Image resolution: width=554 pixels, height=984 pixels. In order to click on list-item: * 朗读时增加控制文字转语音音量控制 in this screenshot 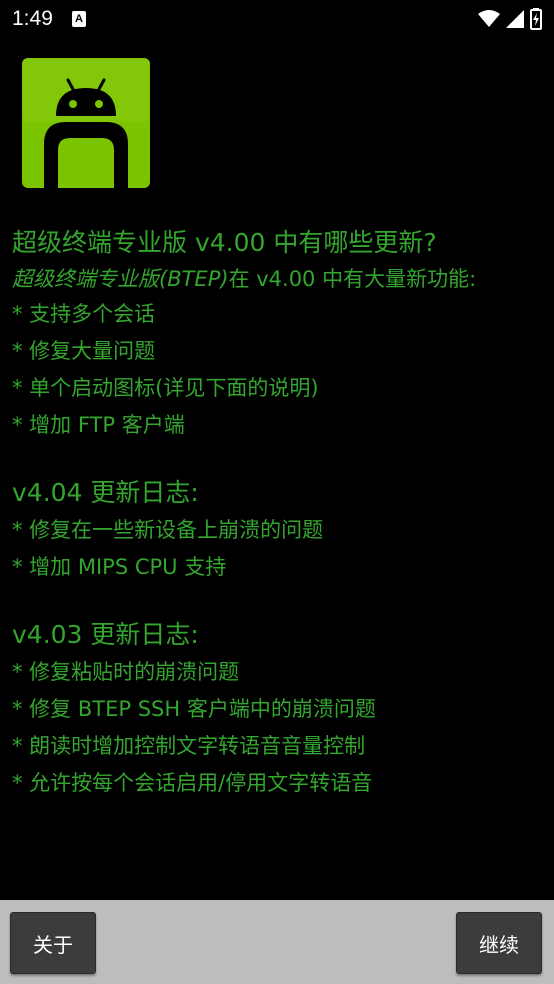, I will do `click(189, 746)`.